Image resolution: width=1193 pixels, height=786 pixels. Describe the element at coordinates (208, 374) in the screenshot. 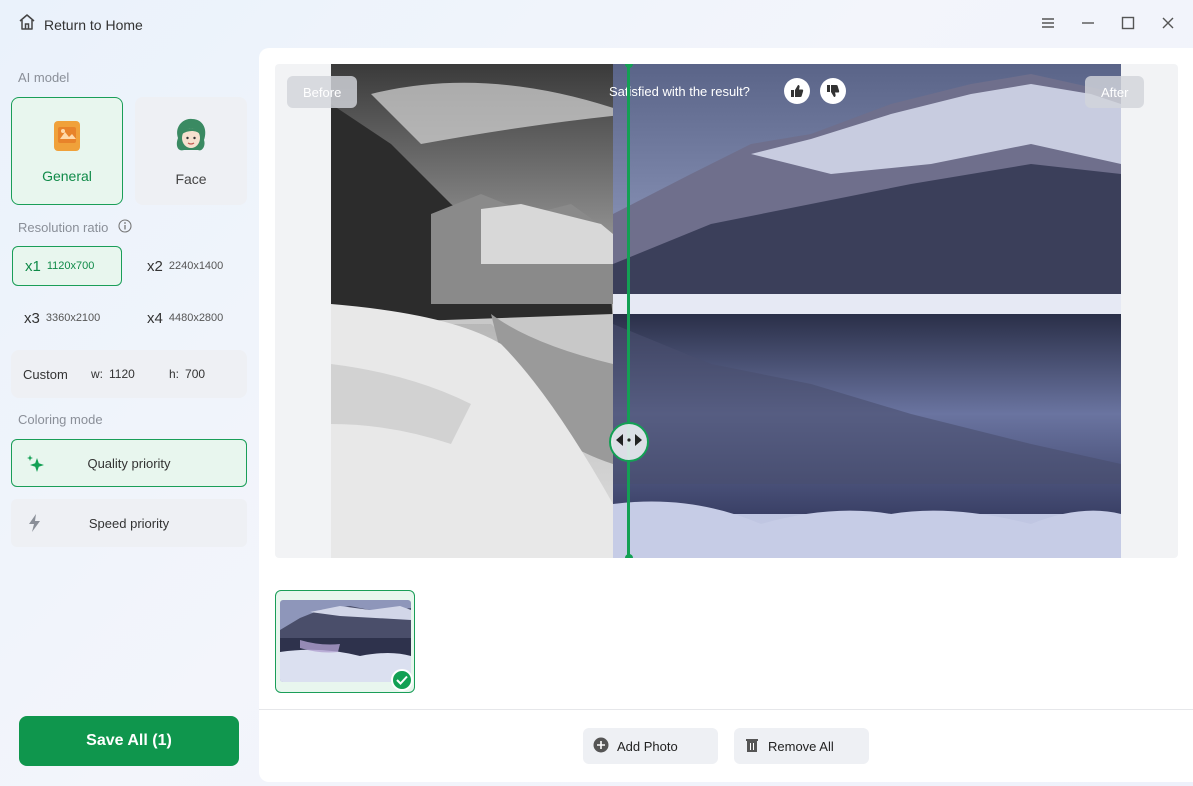

I see `height-field: h: 700` at that location.